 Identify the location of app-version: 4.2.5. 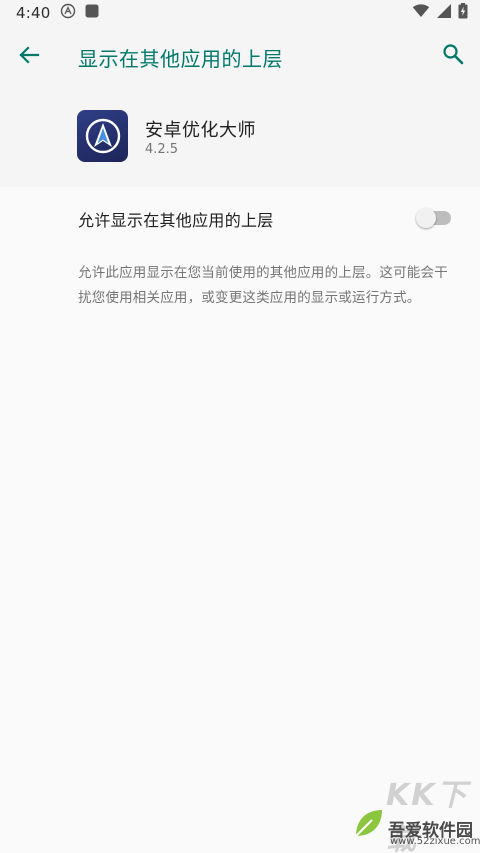
(162, 149).